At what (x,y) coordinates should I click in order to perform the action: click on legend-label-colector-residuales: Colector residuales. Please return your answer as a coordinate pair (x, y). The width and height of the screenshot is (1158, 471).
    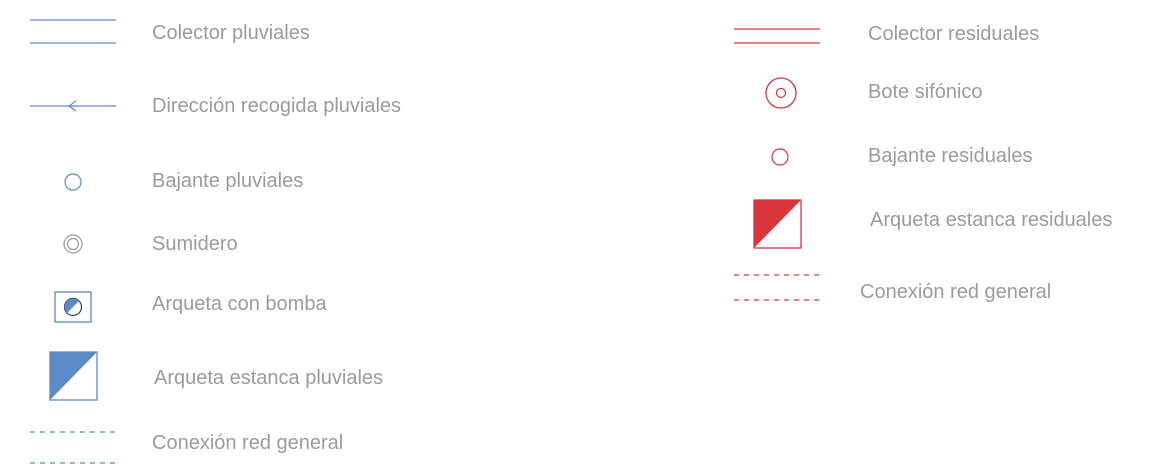
    Looking at the image, I should click on (954, 34).